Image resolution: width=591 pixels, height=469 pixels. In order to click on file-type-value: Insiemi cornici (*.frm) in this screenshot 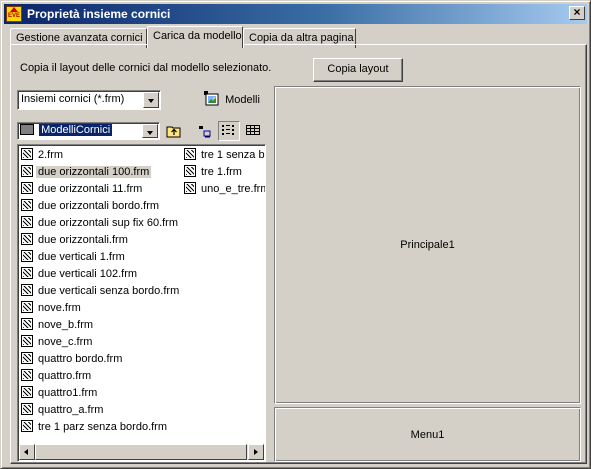, I will do `click(73, 99)`.